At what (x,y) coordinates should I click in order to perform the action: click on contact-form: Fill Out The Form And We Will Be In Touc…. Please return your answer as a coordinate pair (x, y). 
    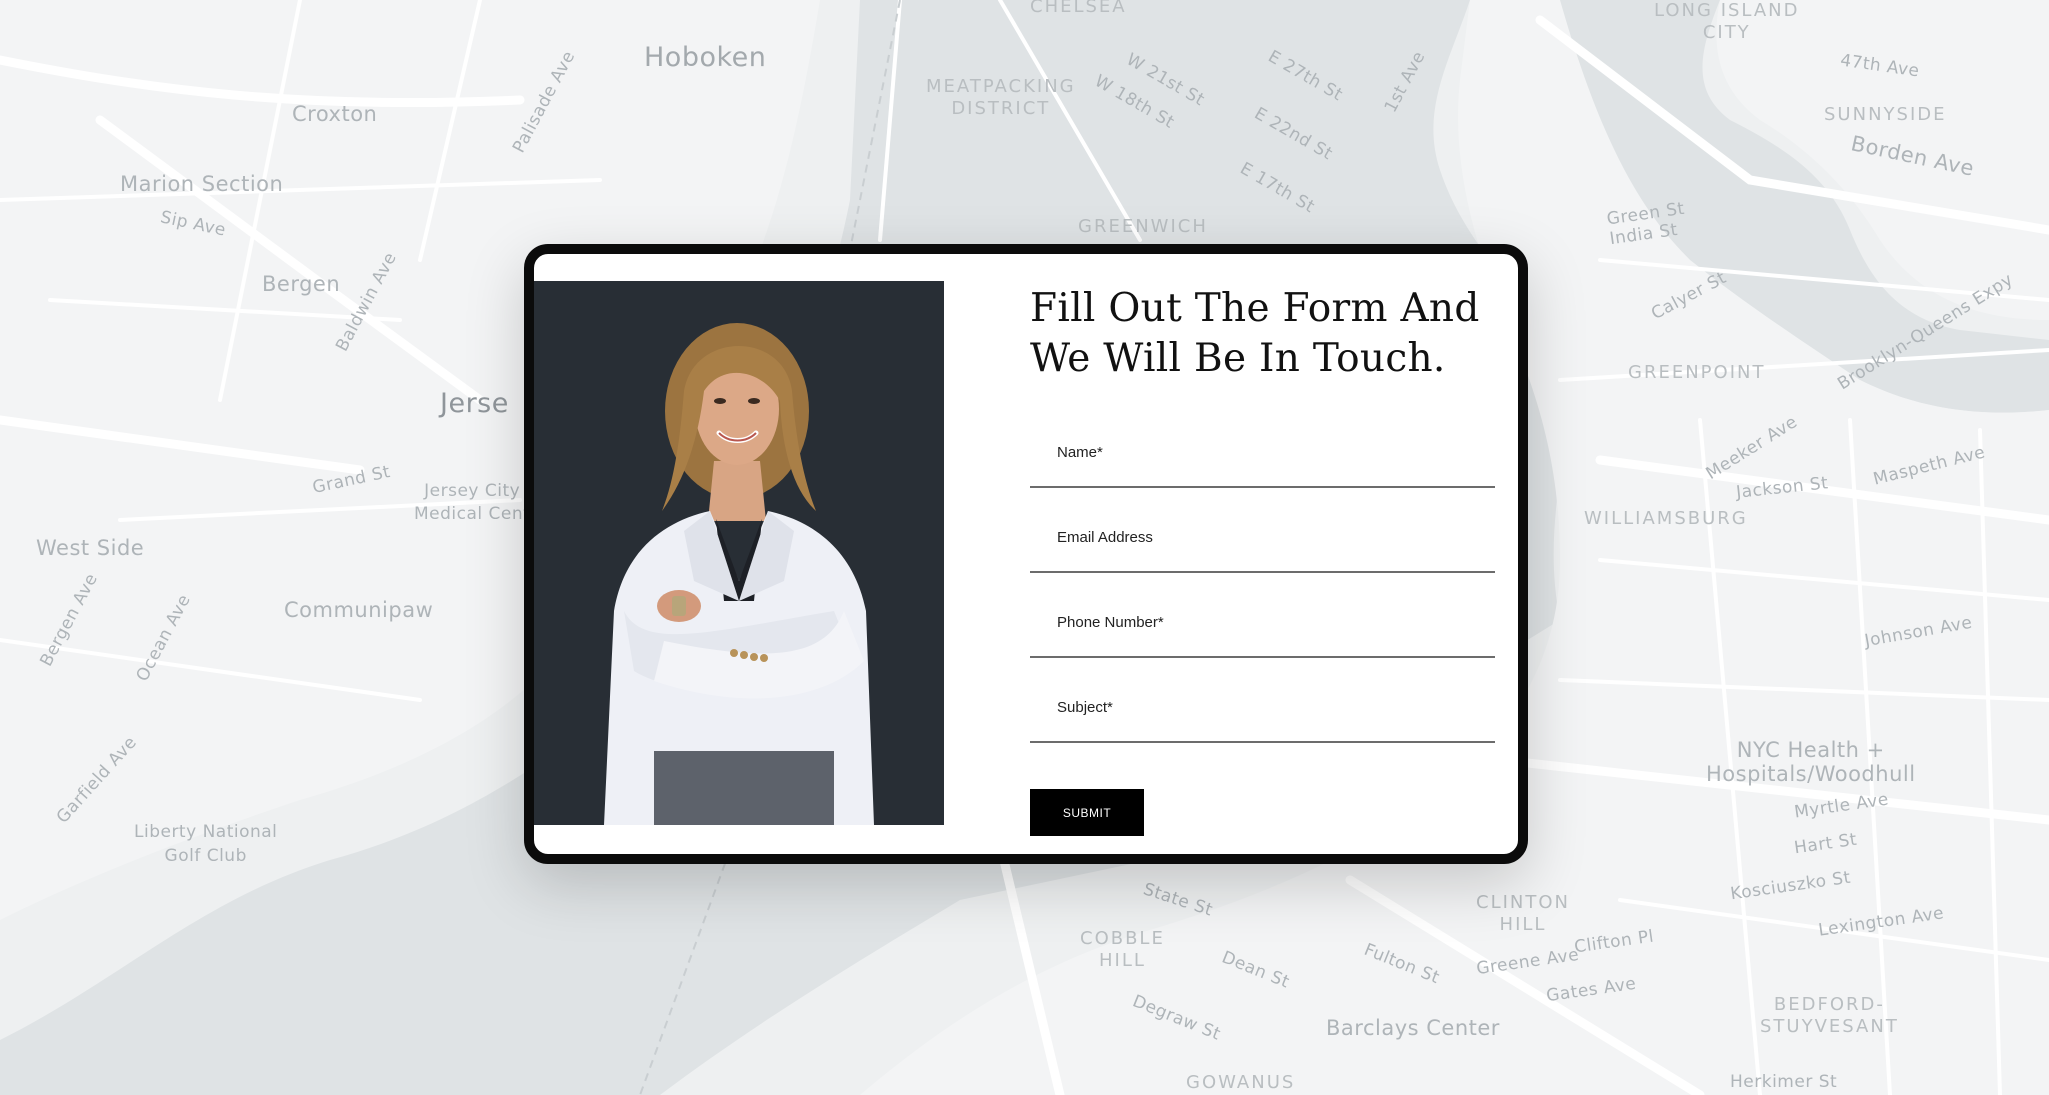
    Looking at the image, I should click on (1262, 513).